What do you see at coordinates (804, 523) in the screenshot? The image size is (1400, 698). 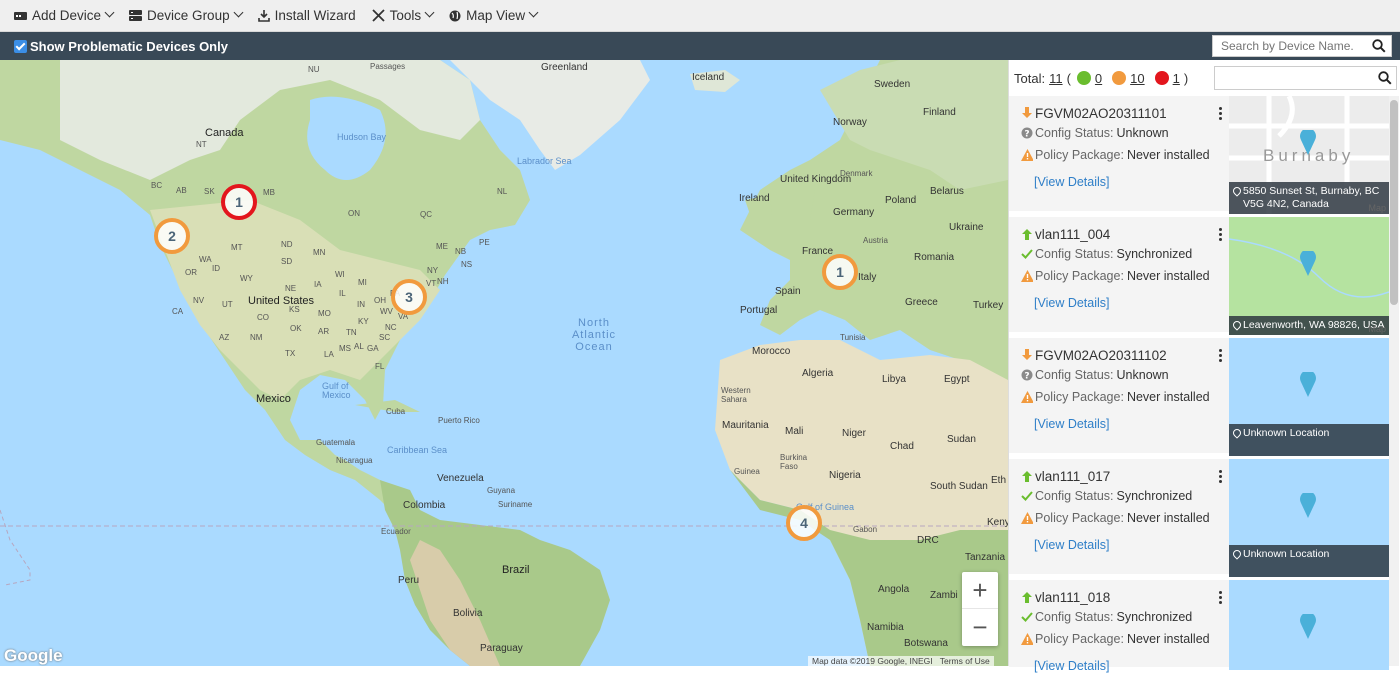 I see `device-cluster-marker: 4` at bounding box center [804, 523].